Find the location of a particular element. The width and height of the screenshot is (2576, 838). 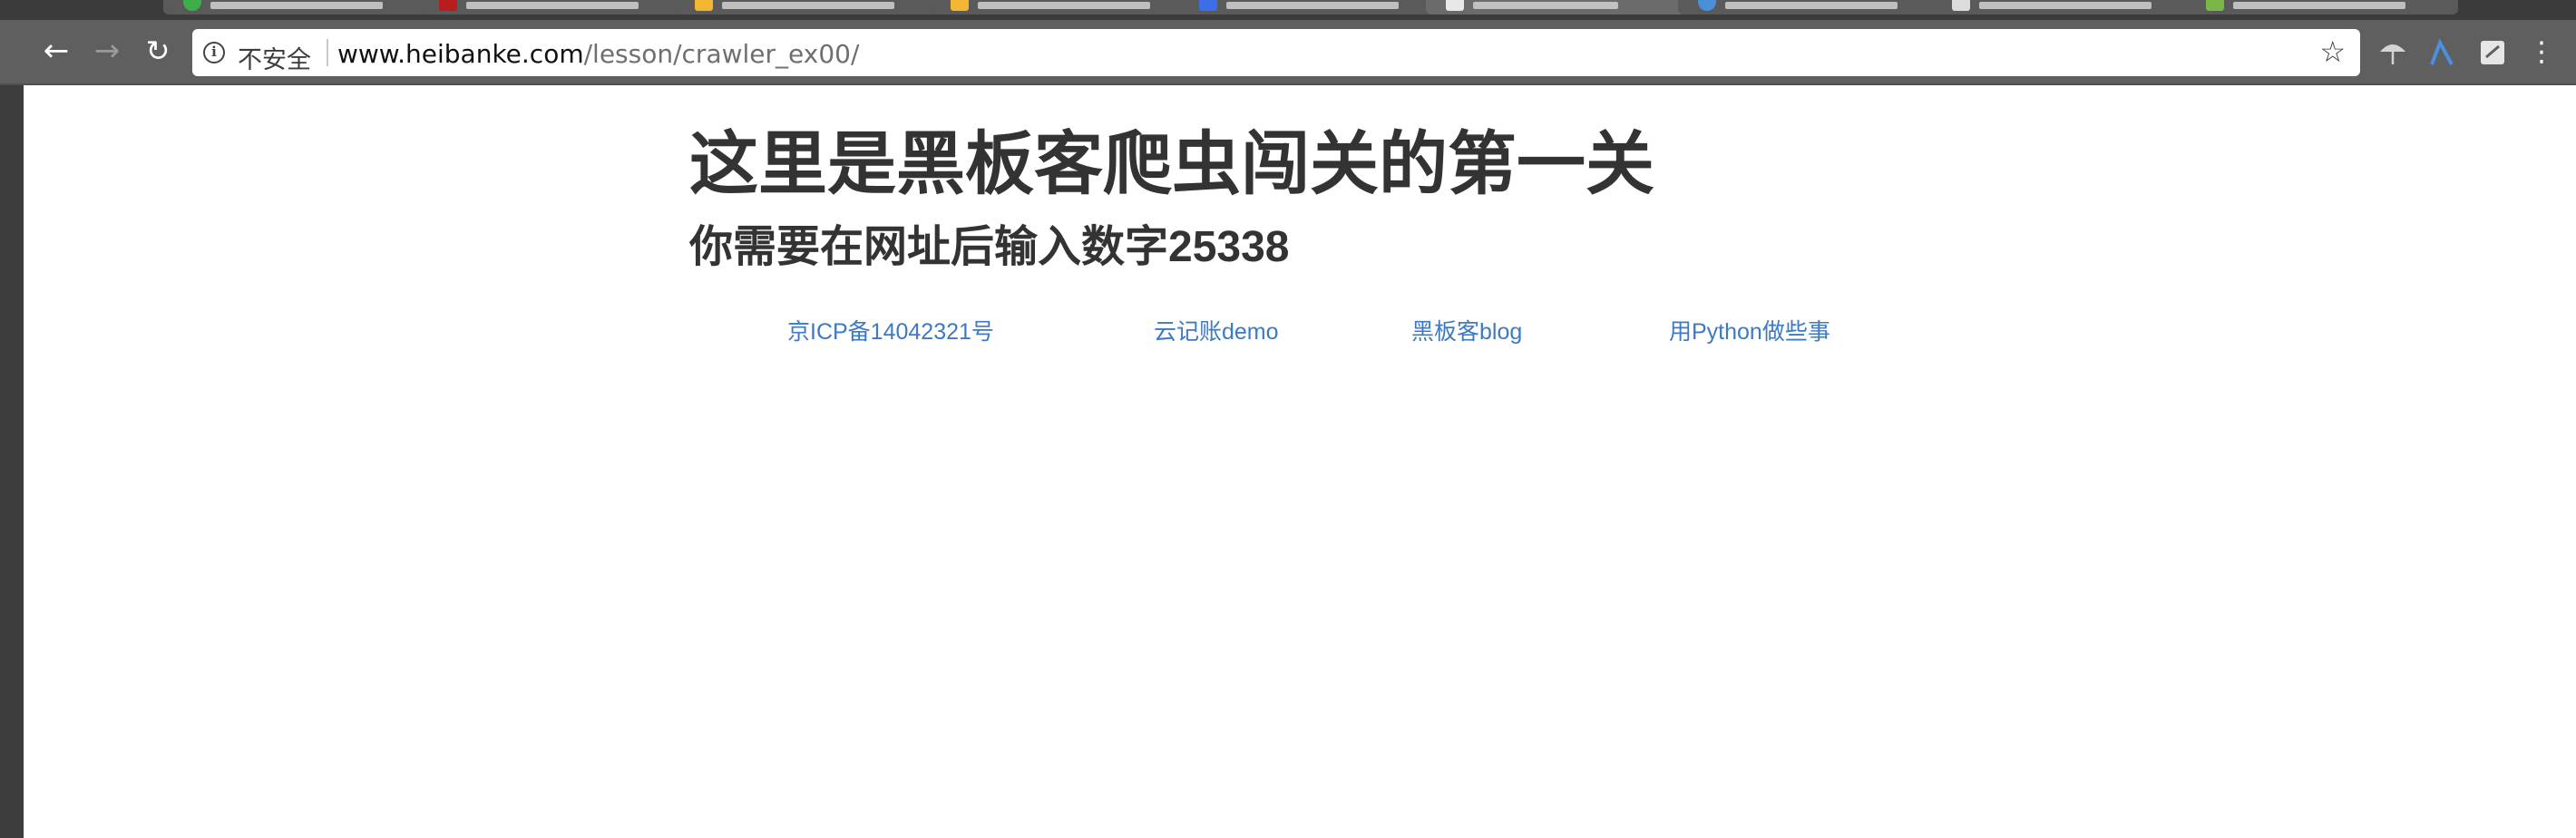

browser-menu-button: ⋮ is located at coordinates (2541, 52).